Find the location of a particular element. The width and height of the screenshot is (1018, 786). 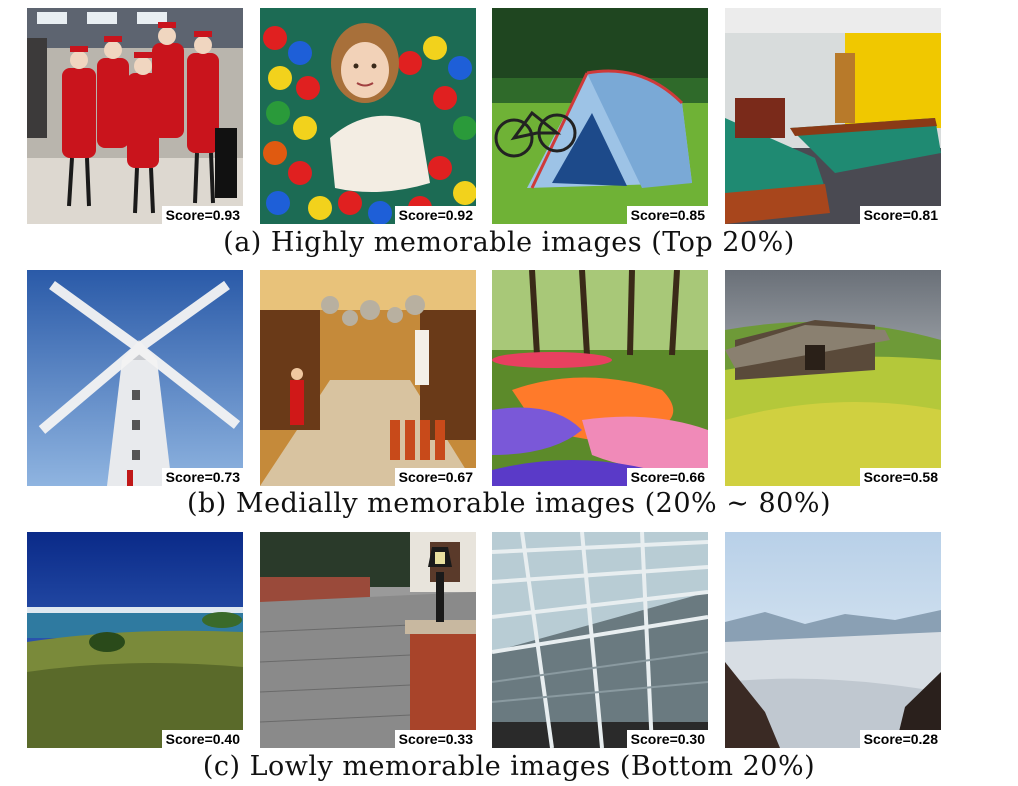

barn-image is located at coordinates (833, 378).